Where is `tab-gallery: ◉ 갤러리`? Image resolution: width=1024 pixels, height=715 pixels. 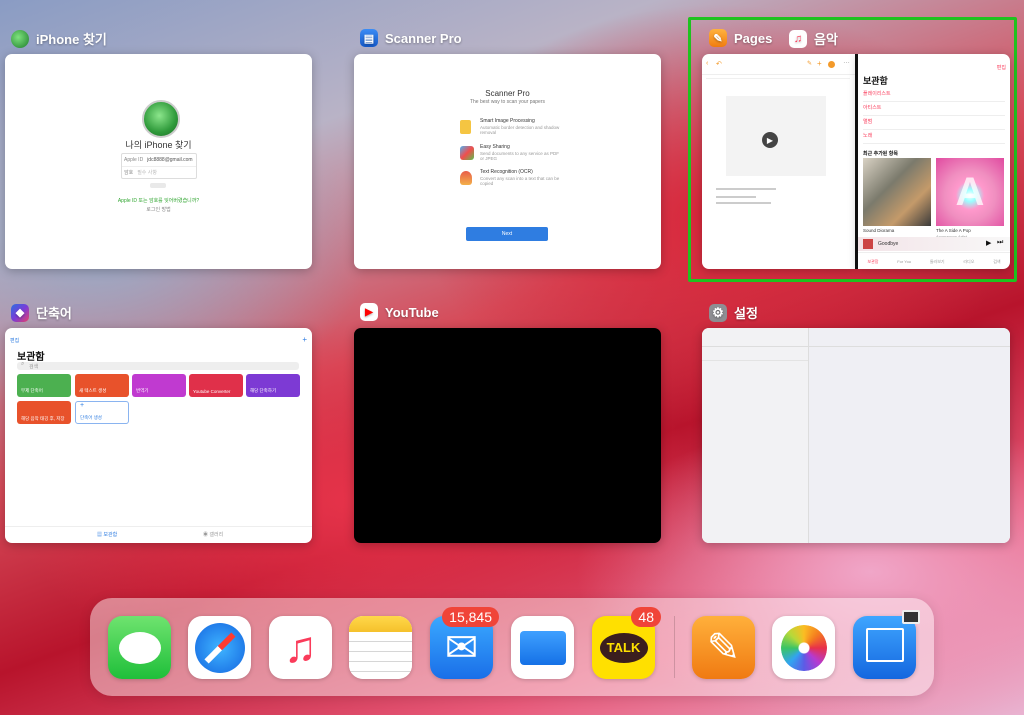
tab-gallery: ◉ 갤러리 is located at coordinates (213, 534).